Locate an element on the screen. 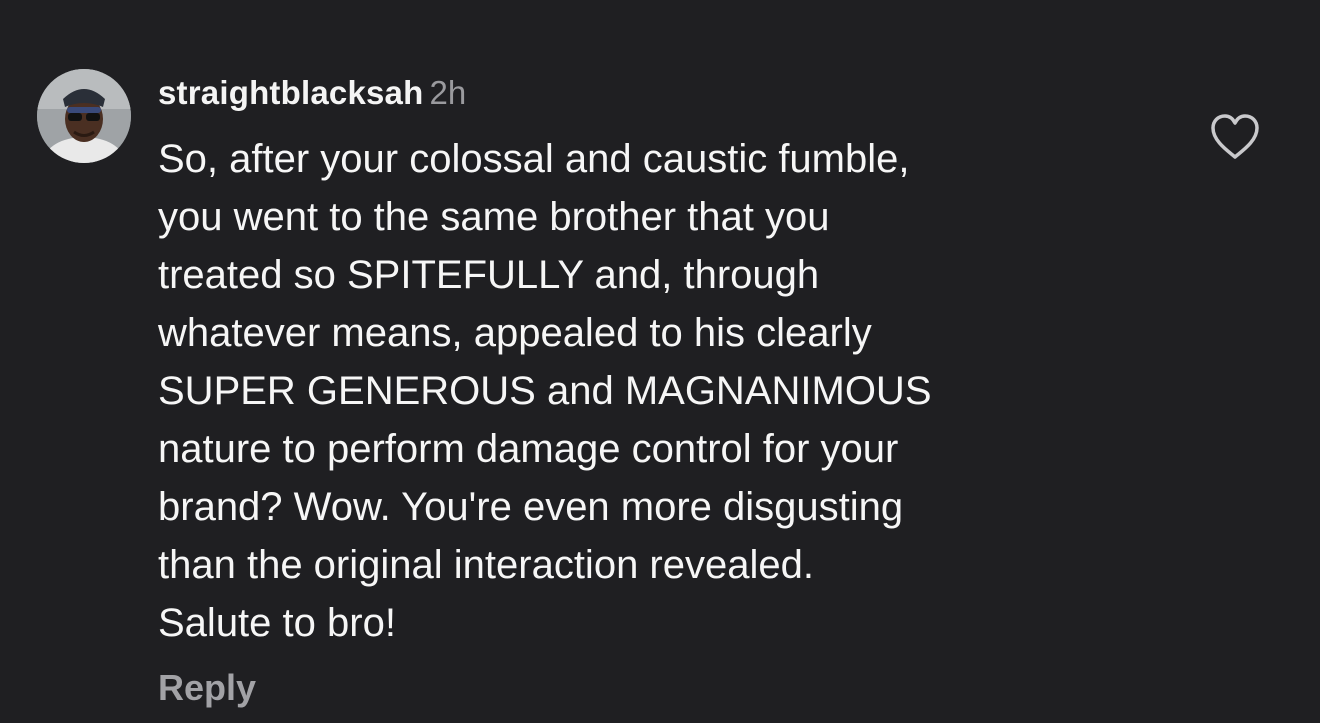  comment-line: whatever means, appealed to his clearly is located at coordinates (515, 333).